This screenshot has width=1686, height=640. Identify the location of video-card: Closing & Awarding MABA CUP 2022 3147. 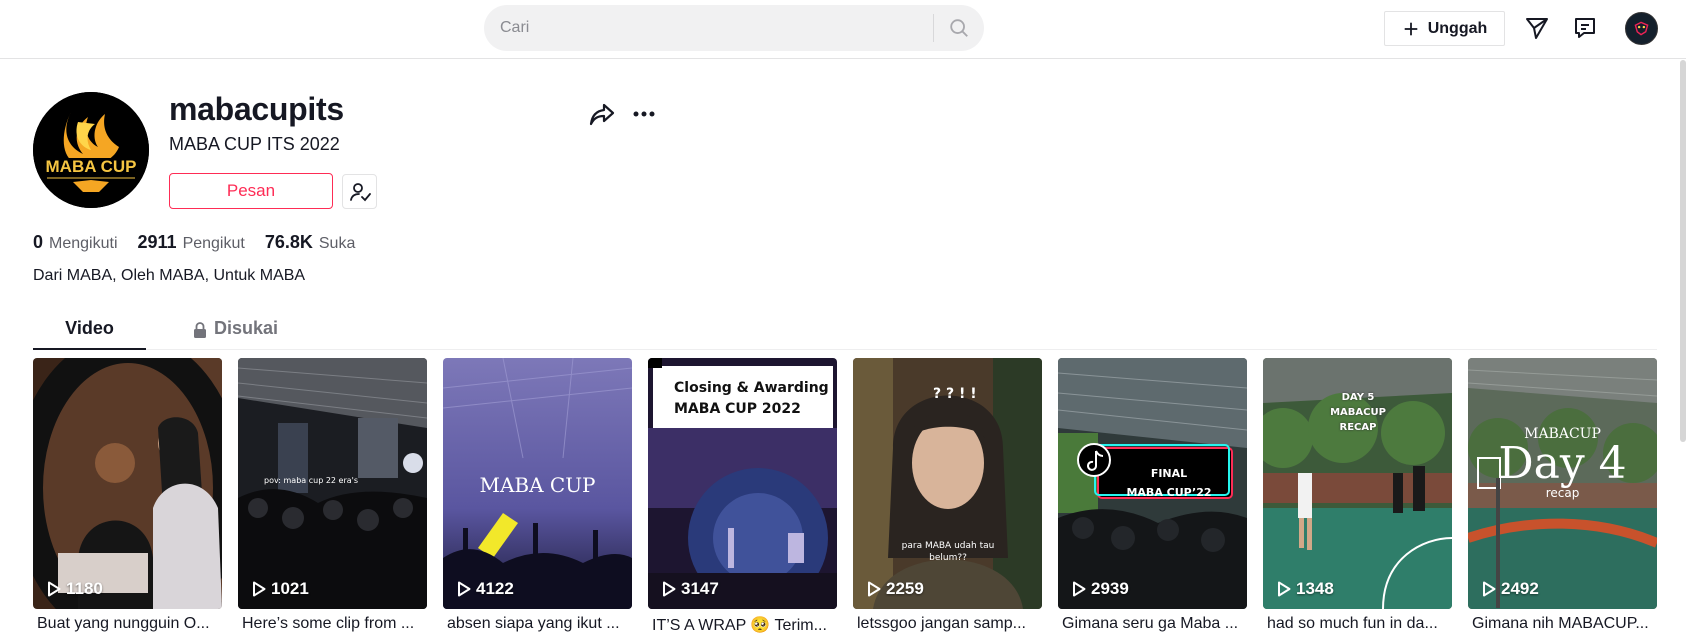
(742, 483).